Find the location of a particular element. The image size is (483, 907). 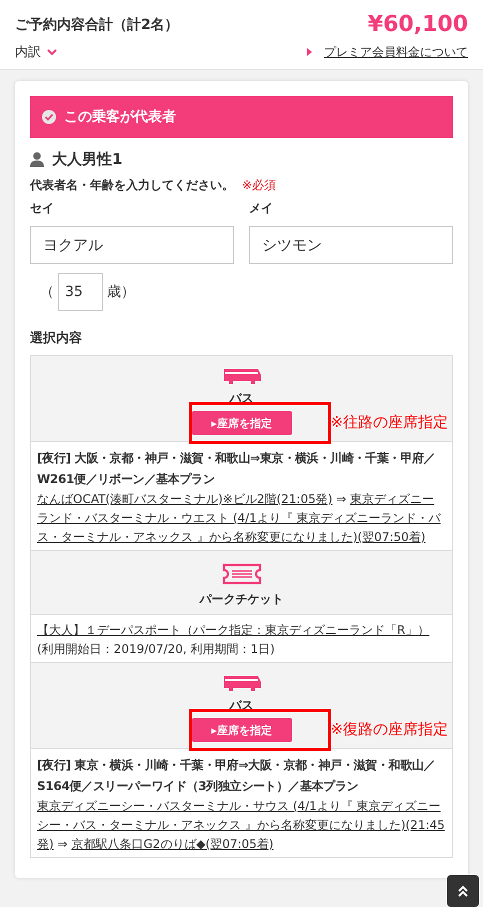

required-note: ※必須 is located at coordinates (259, 185).